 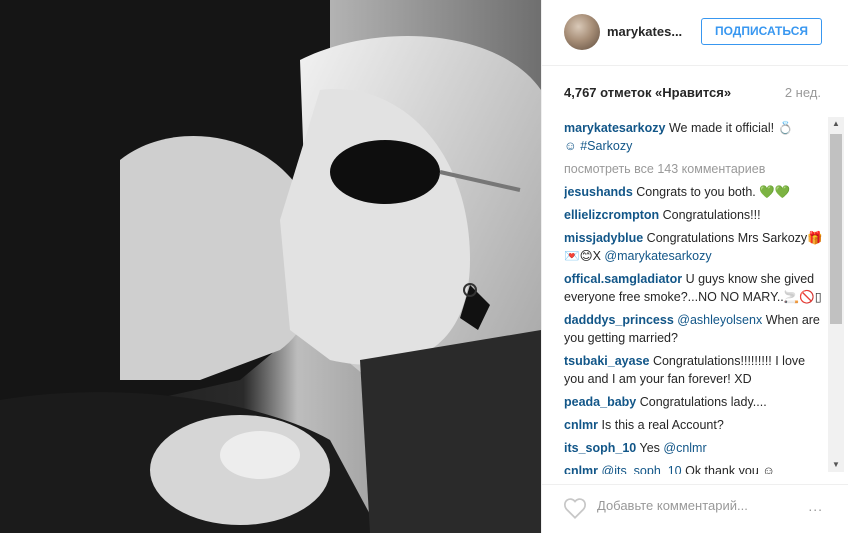 What do you see at coordinates (657, 256) in the screenshot?
I see `comment-mention: @marykatesarkozy` at bounding box center [657, 256].